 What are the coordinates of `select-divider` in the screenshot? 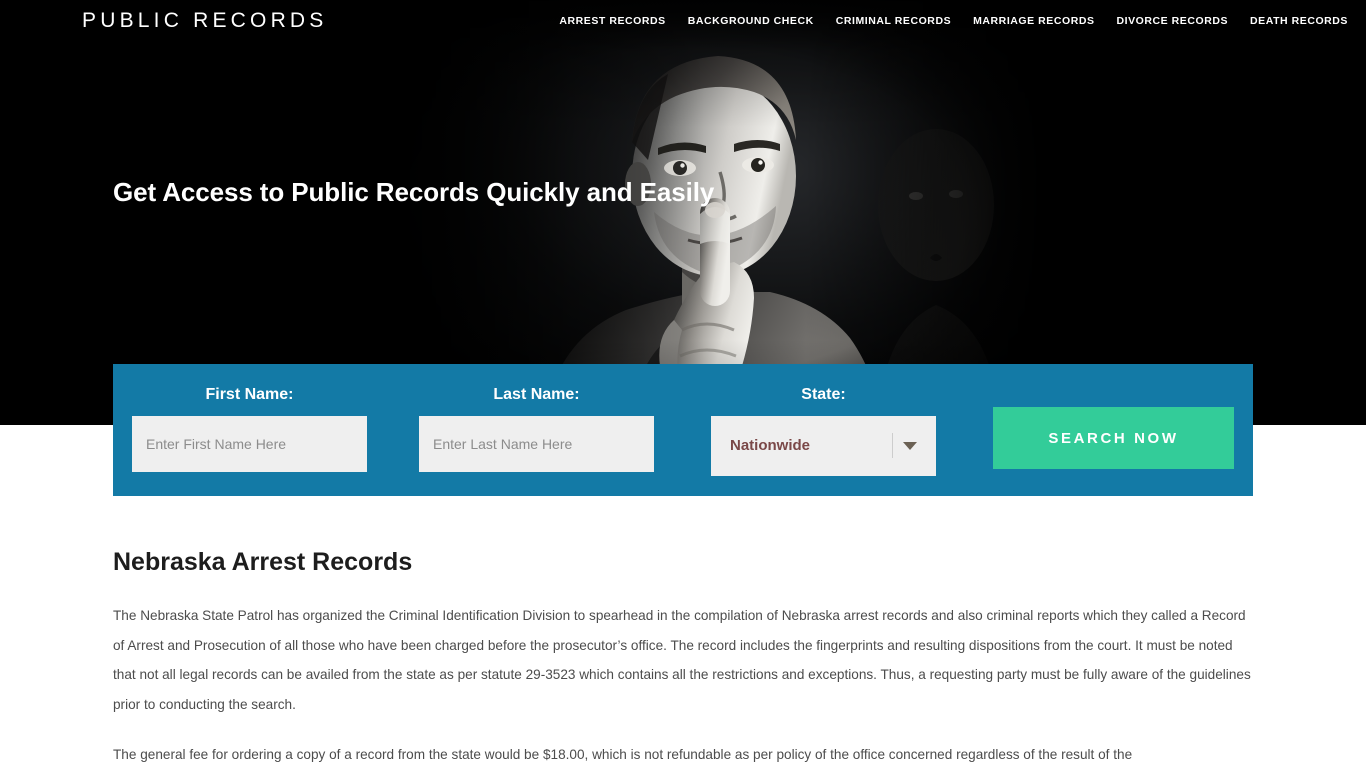 It's located at (892, 445).